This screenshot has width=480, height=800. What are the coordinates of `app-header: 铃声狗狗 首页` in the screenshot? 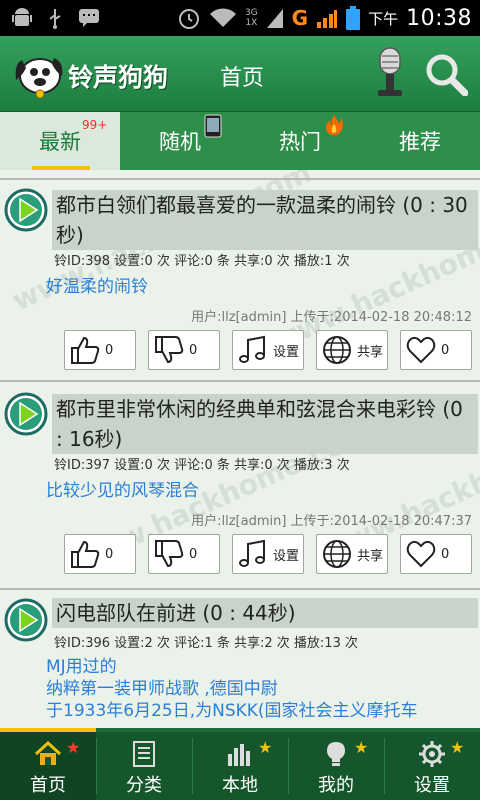 It's located at (240, 74).